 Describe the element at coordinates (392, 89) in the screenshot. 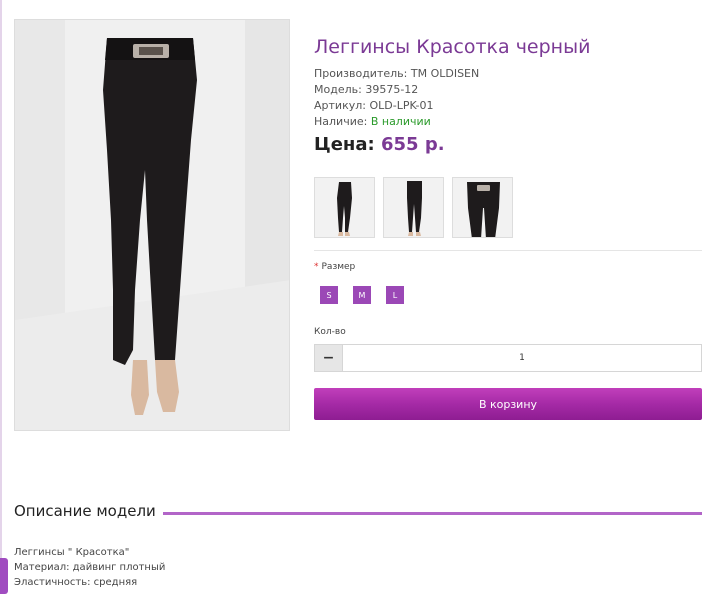

I see `model-value: 39575-12` at that location.